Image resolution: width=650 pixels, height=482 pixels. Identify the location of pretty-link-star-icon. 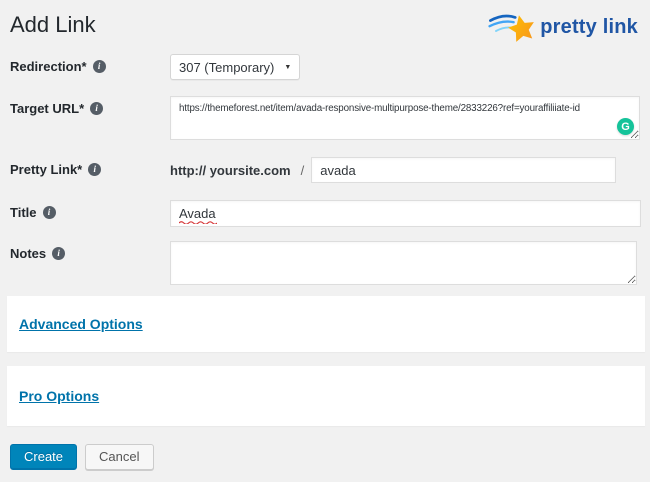
(511, 28).